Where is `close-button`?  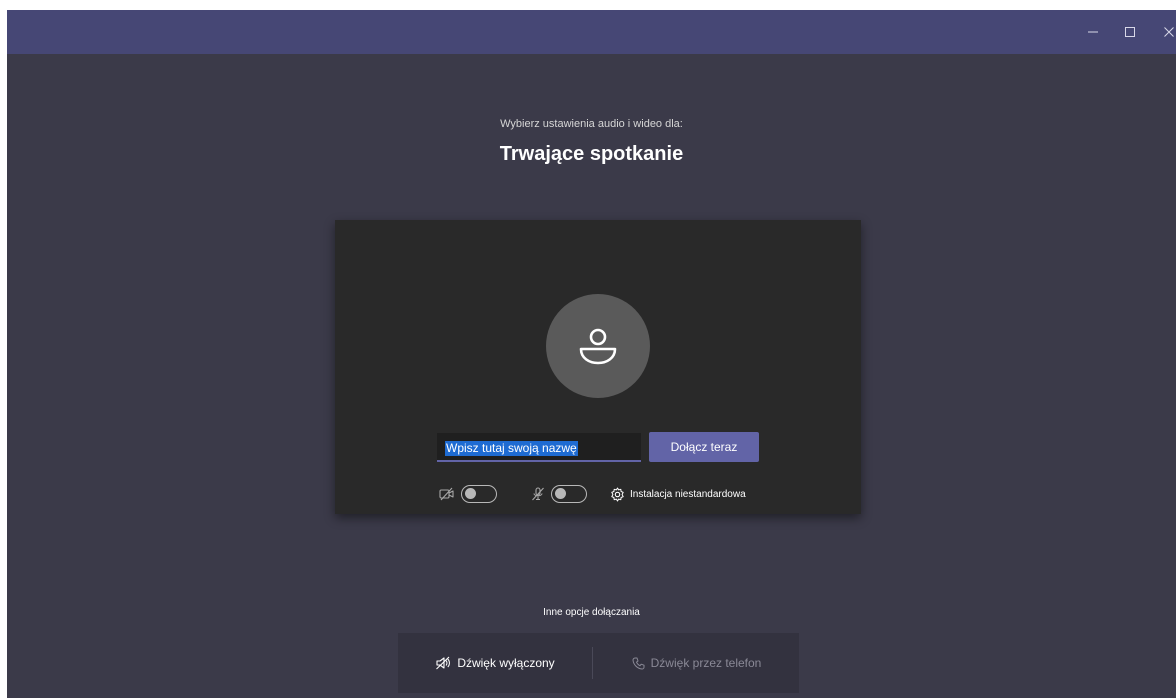 close-button is located at coordinates (1166, 32).